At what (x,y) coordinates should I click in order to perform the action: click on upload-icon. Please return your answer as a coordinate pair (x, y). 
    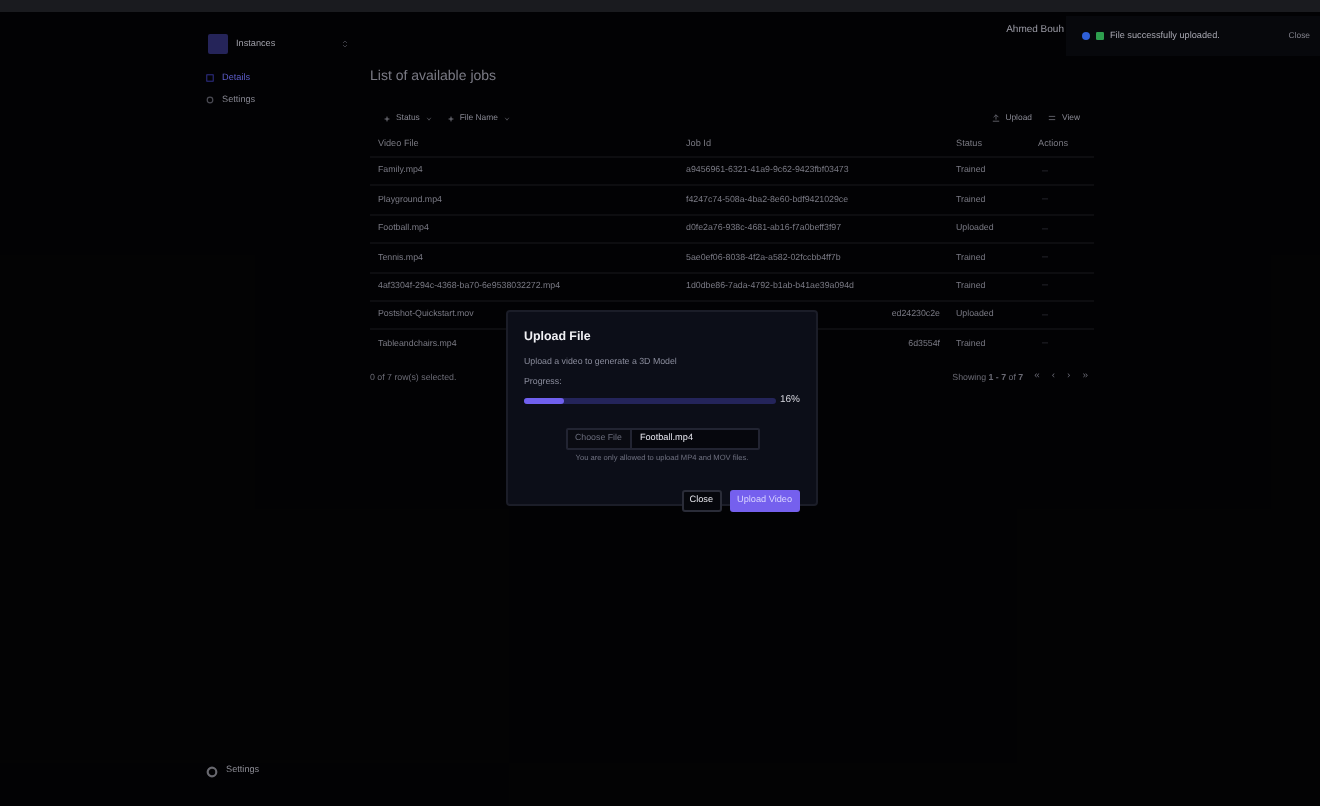
    Looking at the image, I should click on (995, 118).